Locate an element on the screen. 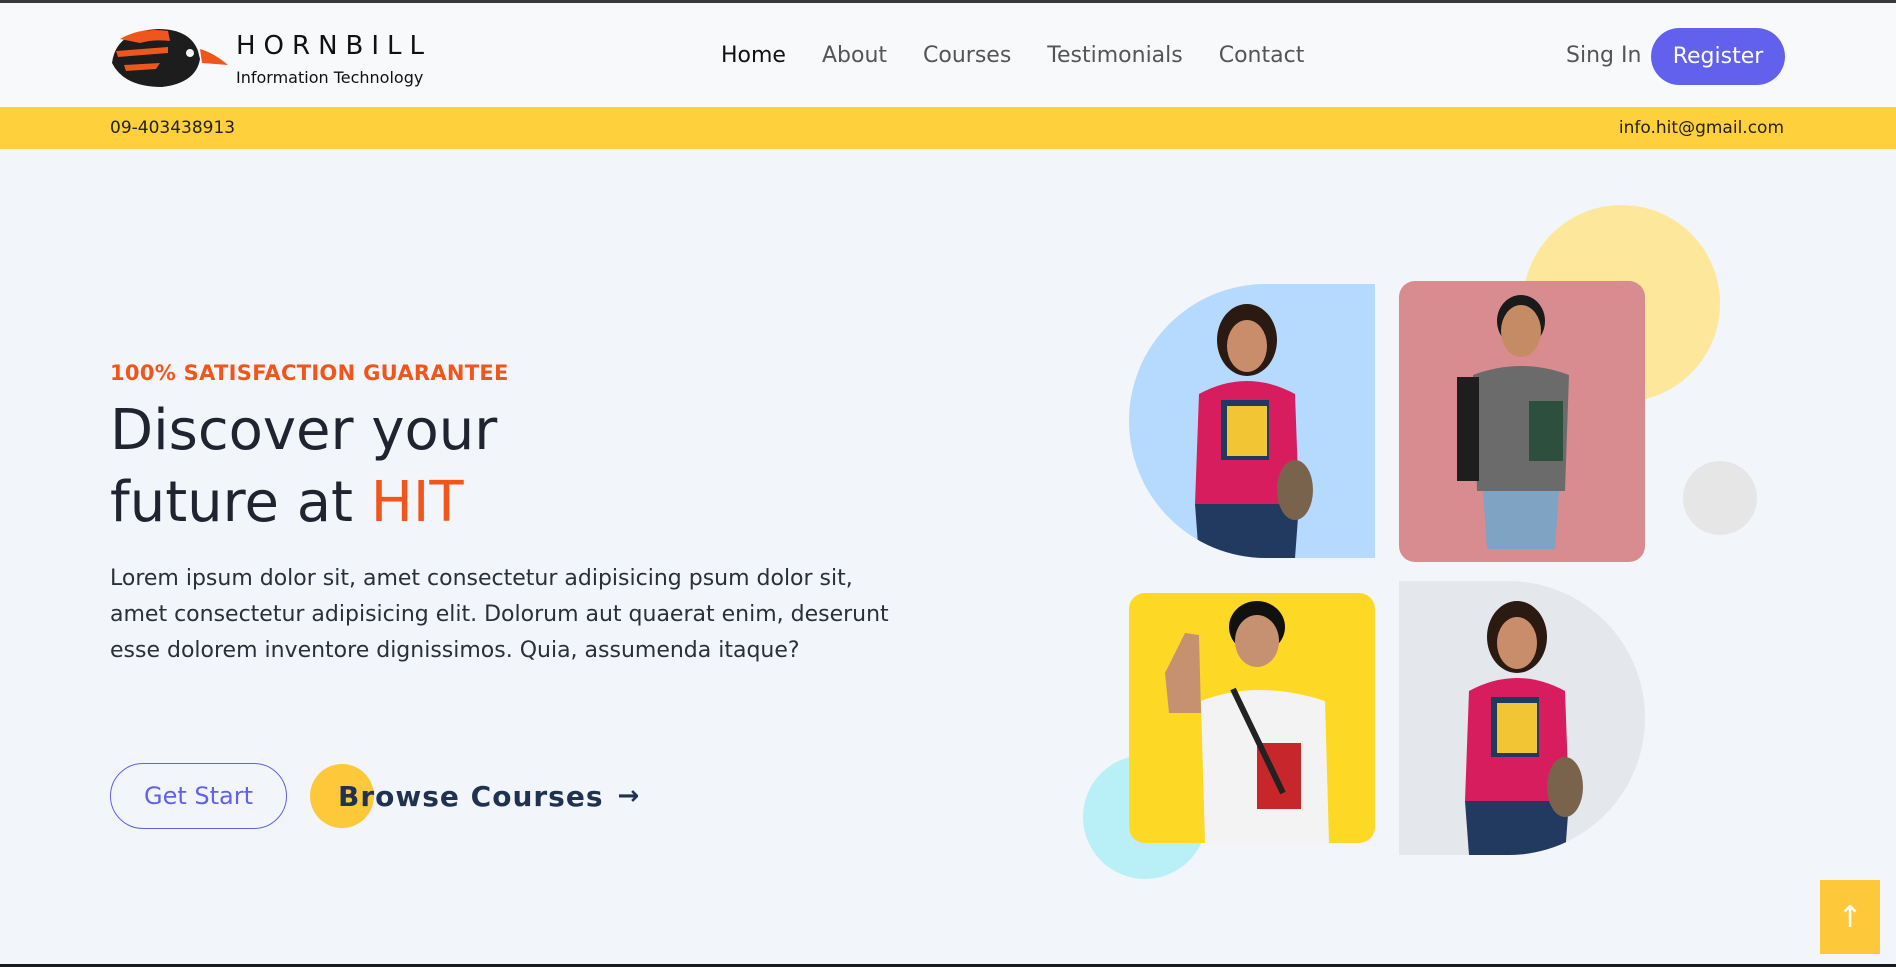  browse-courses-button: Browse Courses → is located at coordinates (474, 796).